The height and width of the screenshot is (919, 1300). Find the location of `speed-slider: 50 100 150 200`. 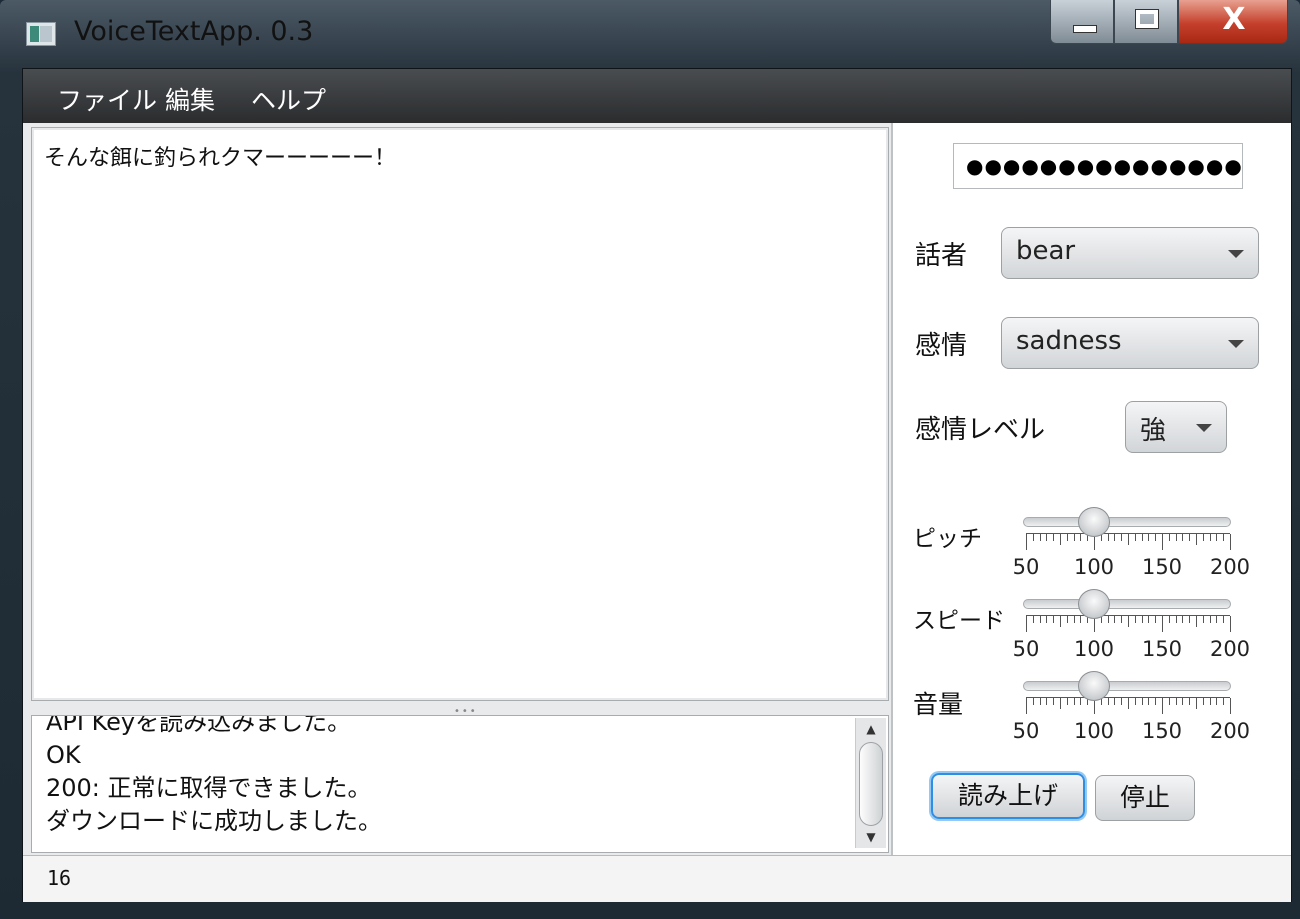

speed-slider: 50 100 150 200 is located at coordinates (1135, 624).